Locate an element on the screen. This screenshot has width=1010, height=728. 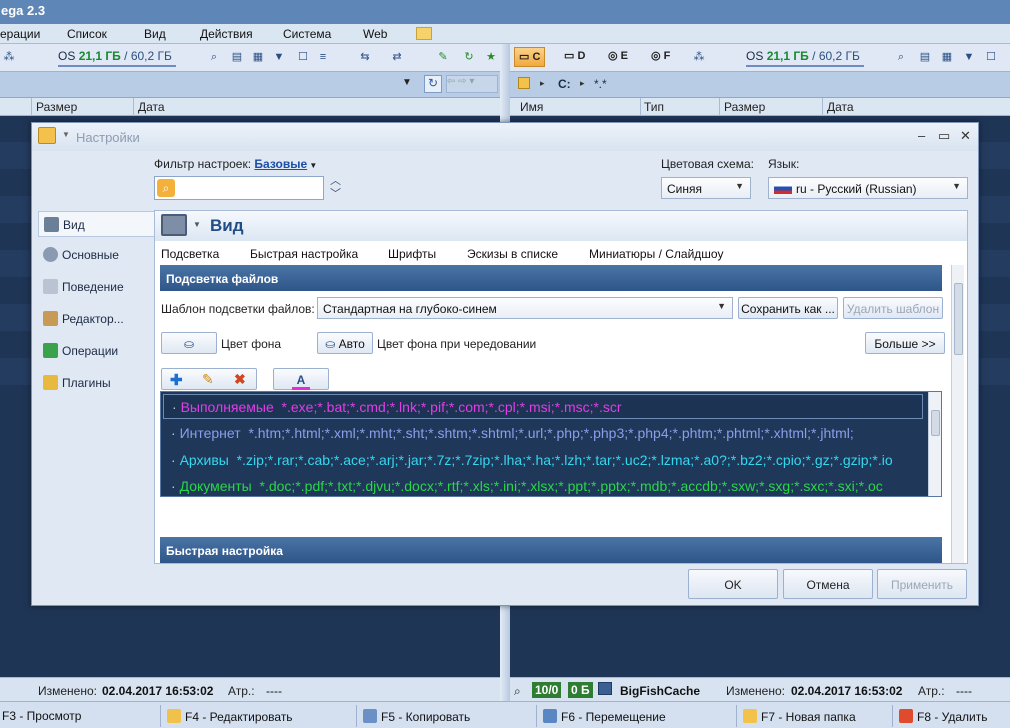
f4-edit-button: F4 - Редактировать is located at coordinates (248, 716).